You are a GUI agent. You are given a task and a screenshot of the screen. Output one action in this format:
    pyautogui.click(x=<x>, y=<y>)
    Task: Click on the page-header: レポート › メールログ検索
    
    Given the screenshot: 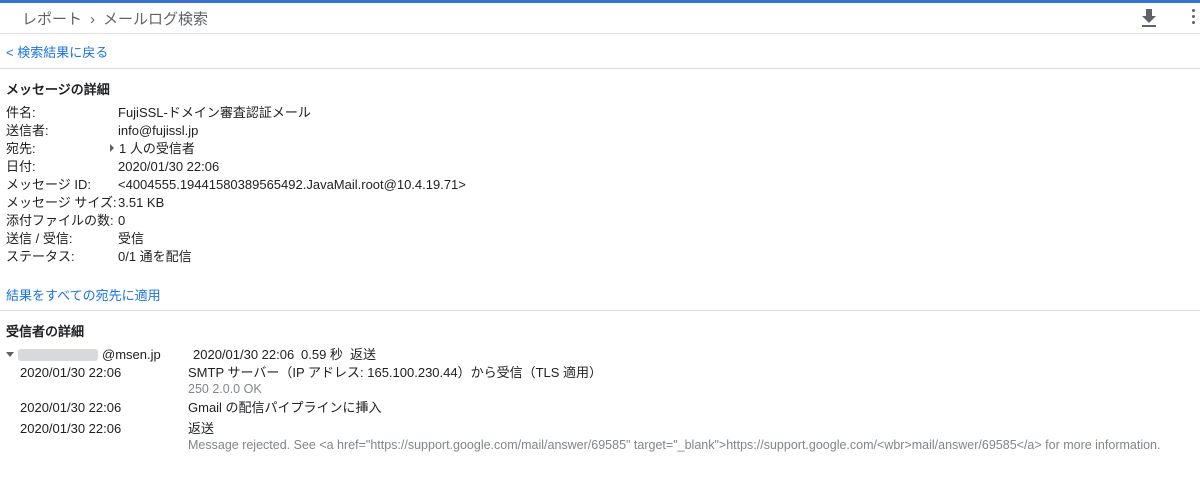 What is the action you would take?
    pyautogui.click(x=600, y=18)
    